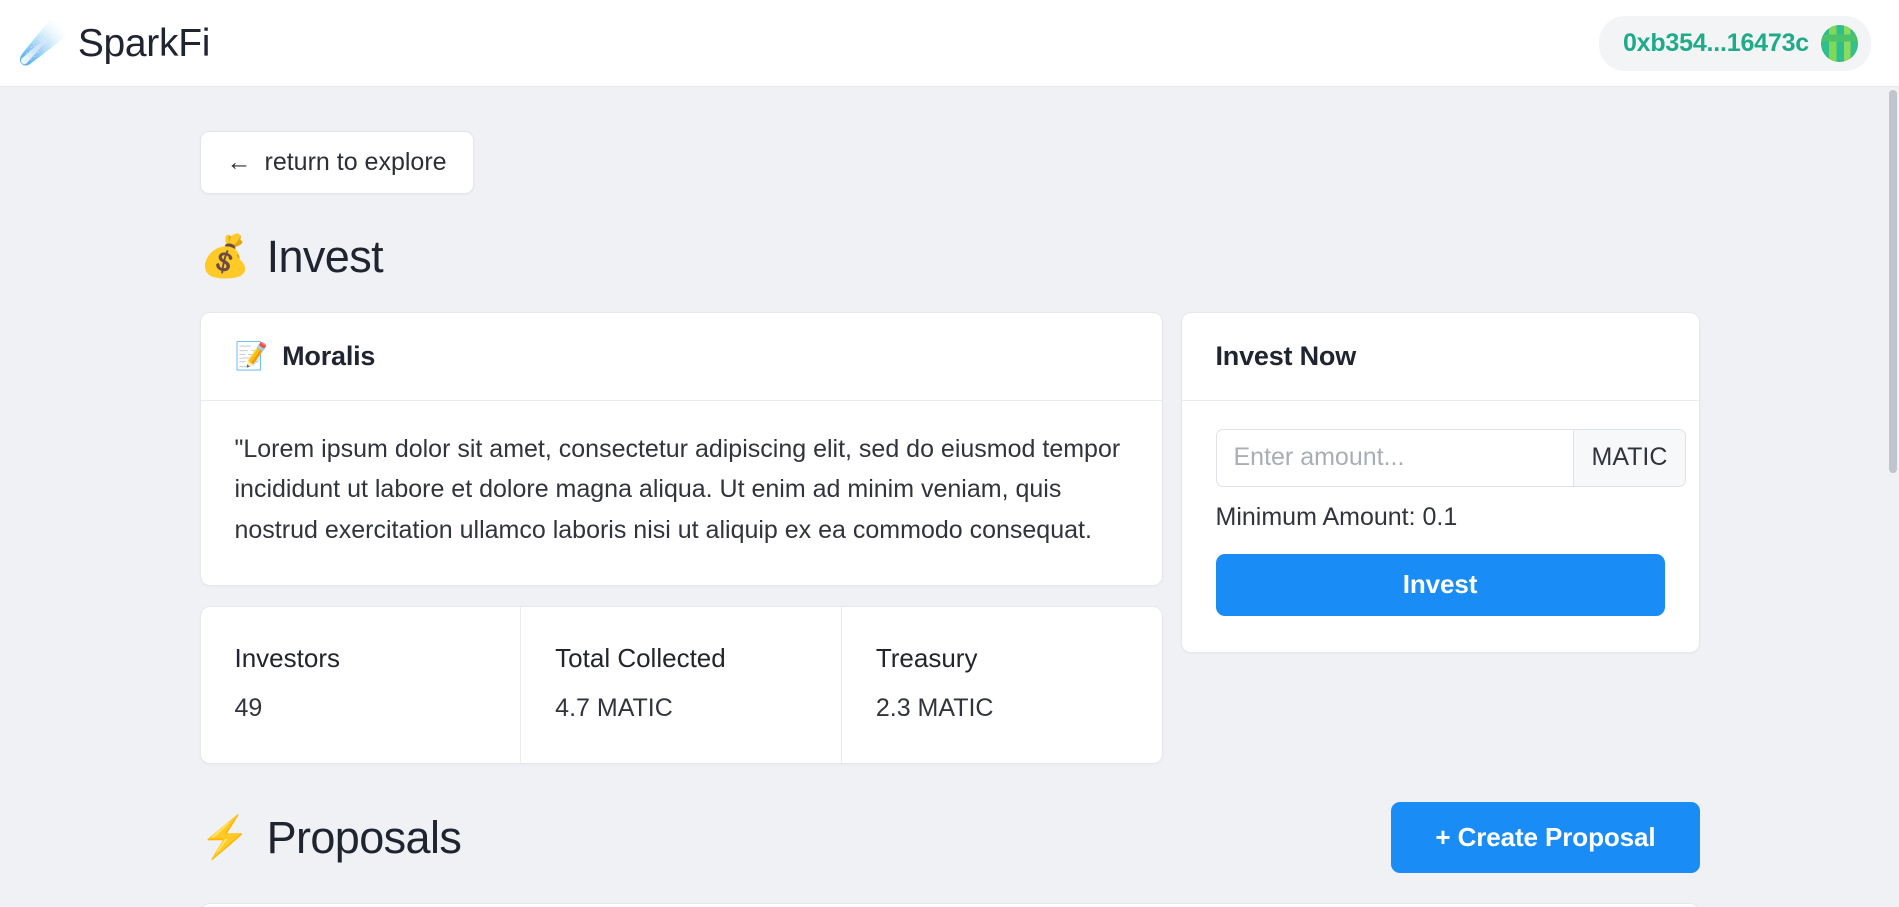 Image resolution: width=1899 pixels, height=907 pixels. What do you see at coordinates (1394, 457) in the screenshot?
I see `amount-input` at bounding box center [1394, 457].